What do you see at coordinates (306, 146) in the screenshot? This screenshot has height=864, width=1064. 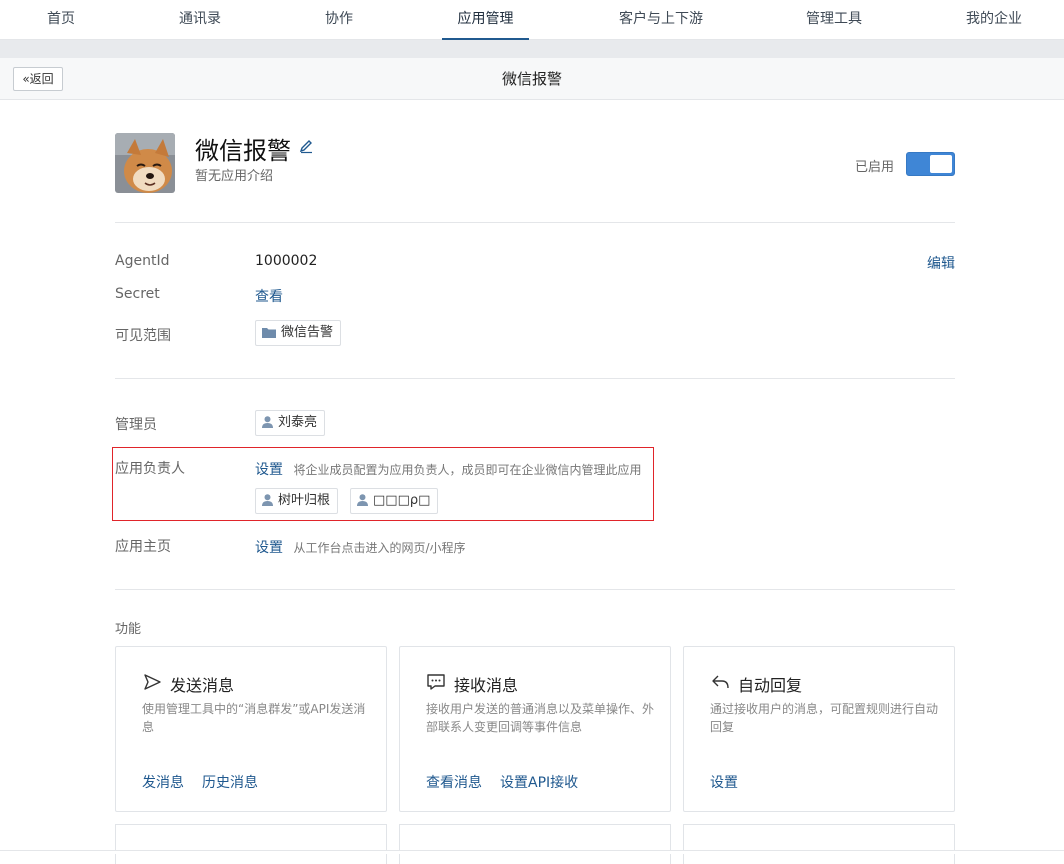 I see `pencil-icon` at bounding box center [306, 146].